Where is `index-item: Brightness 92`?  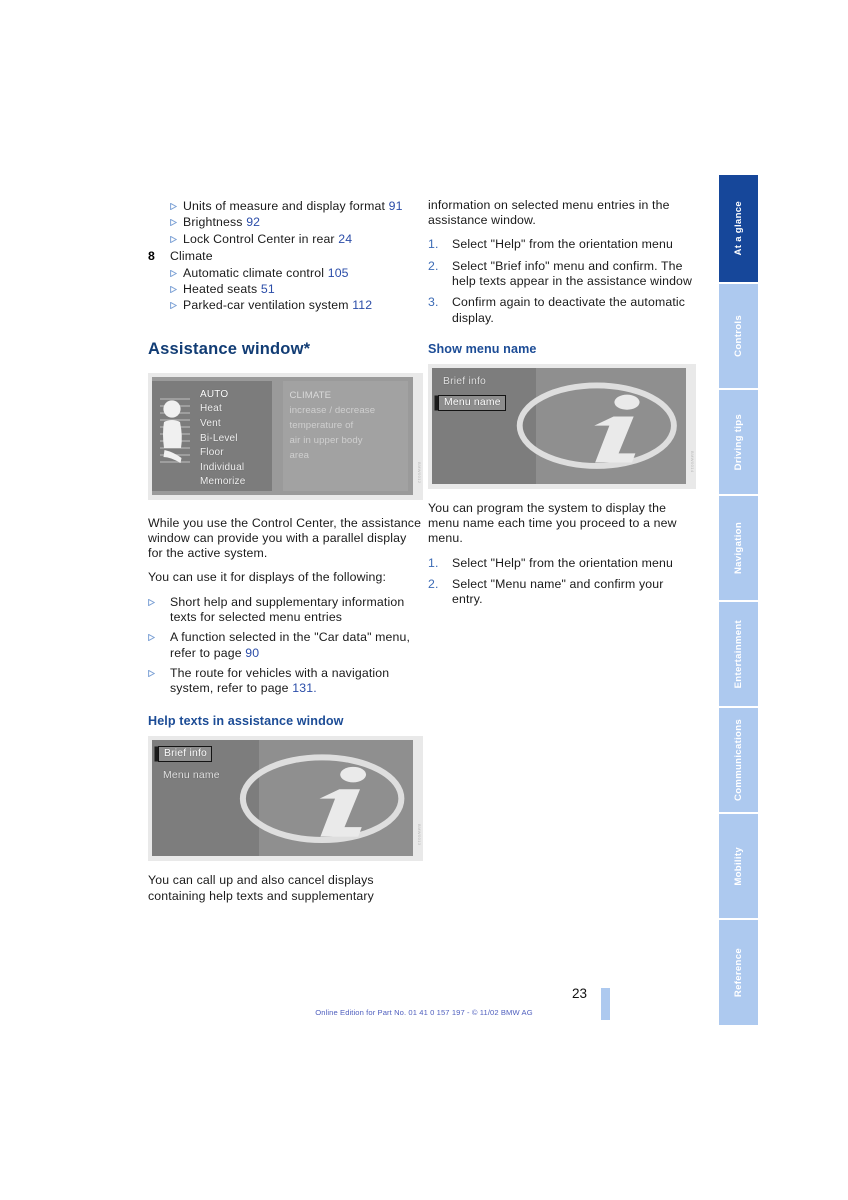
index-item: Brightness 92 is located at coordinates (285, 222).